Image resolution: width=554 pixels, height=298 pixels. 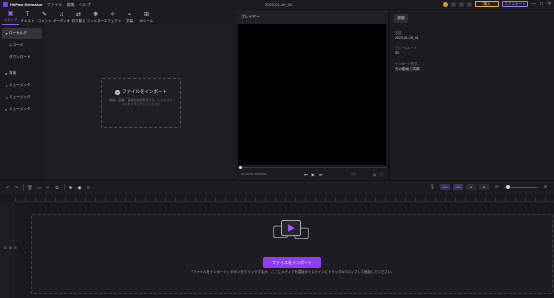 I want to click on maximize-button: □, so click(x=541, y=4).